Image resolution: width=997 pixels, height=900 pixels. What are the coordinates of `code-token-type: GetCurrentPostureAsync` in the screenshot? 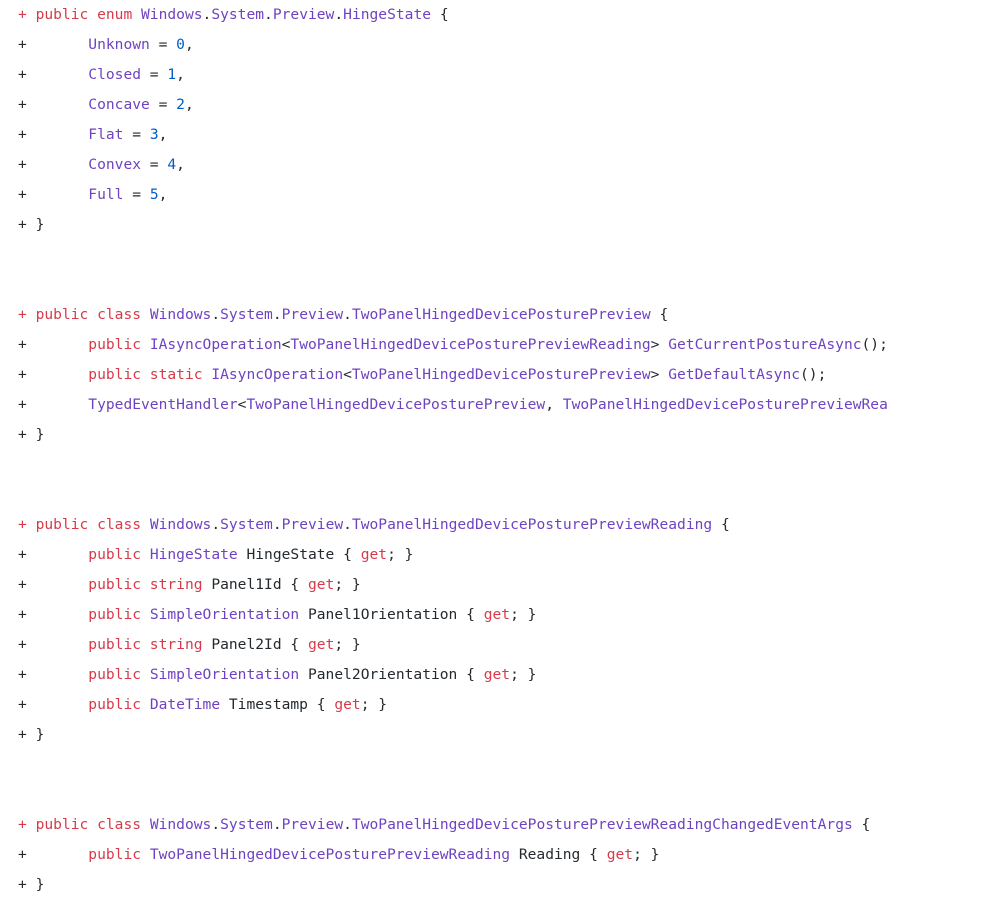 It's located at (765, 344).